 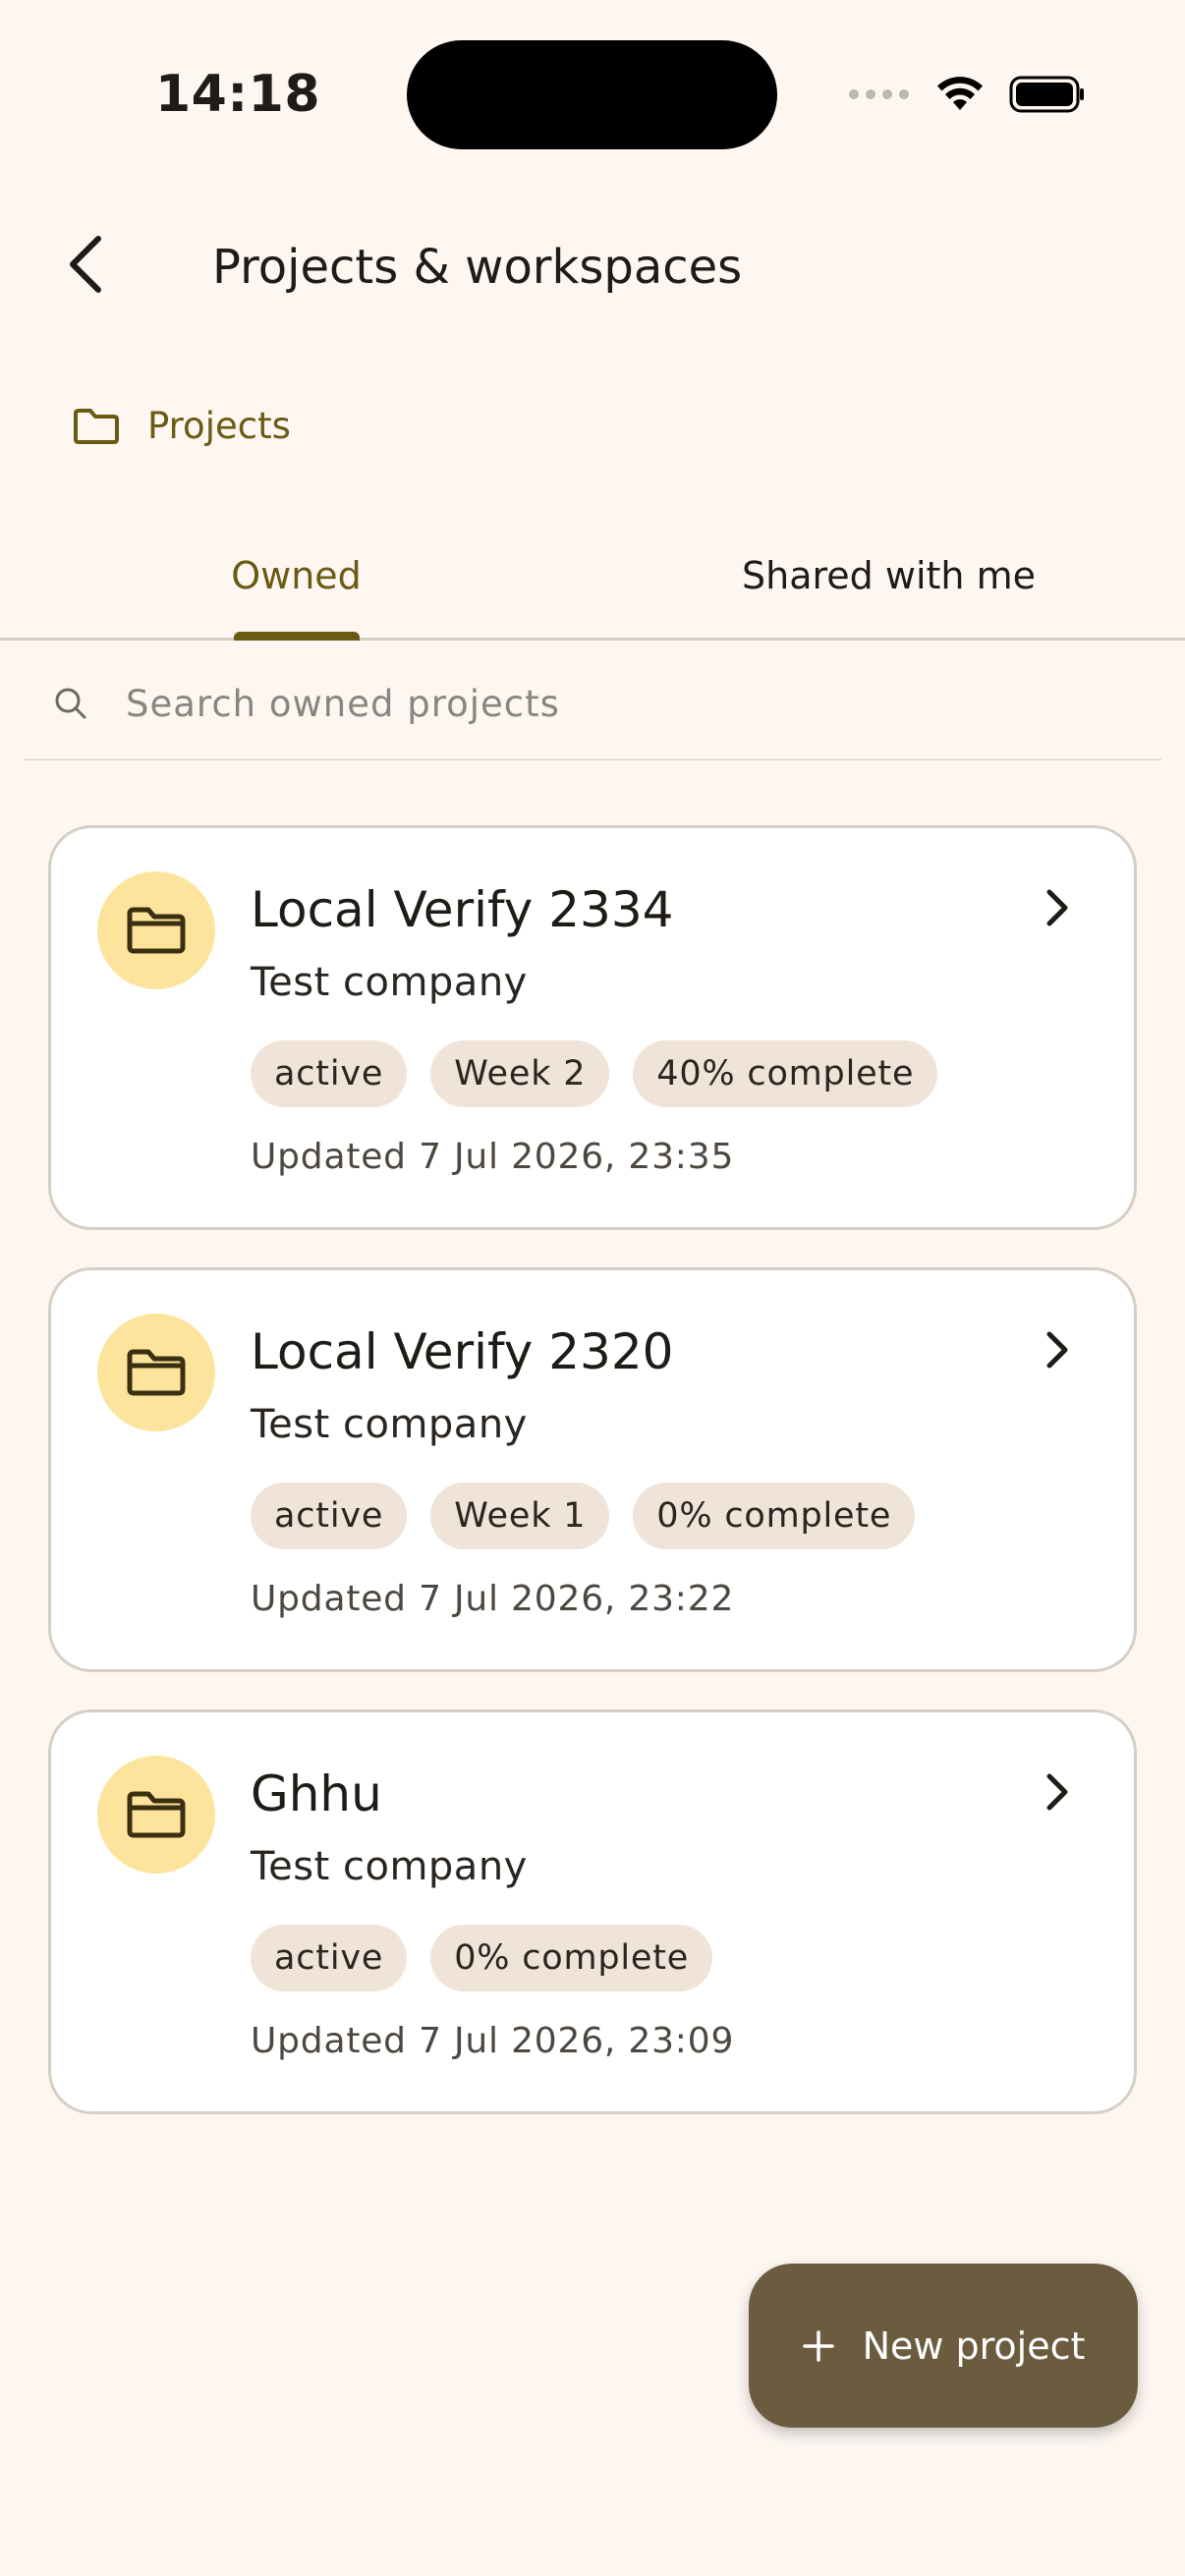 I want to click on back-button, so click(x=84, y=264).